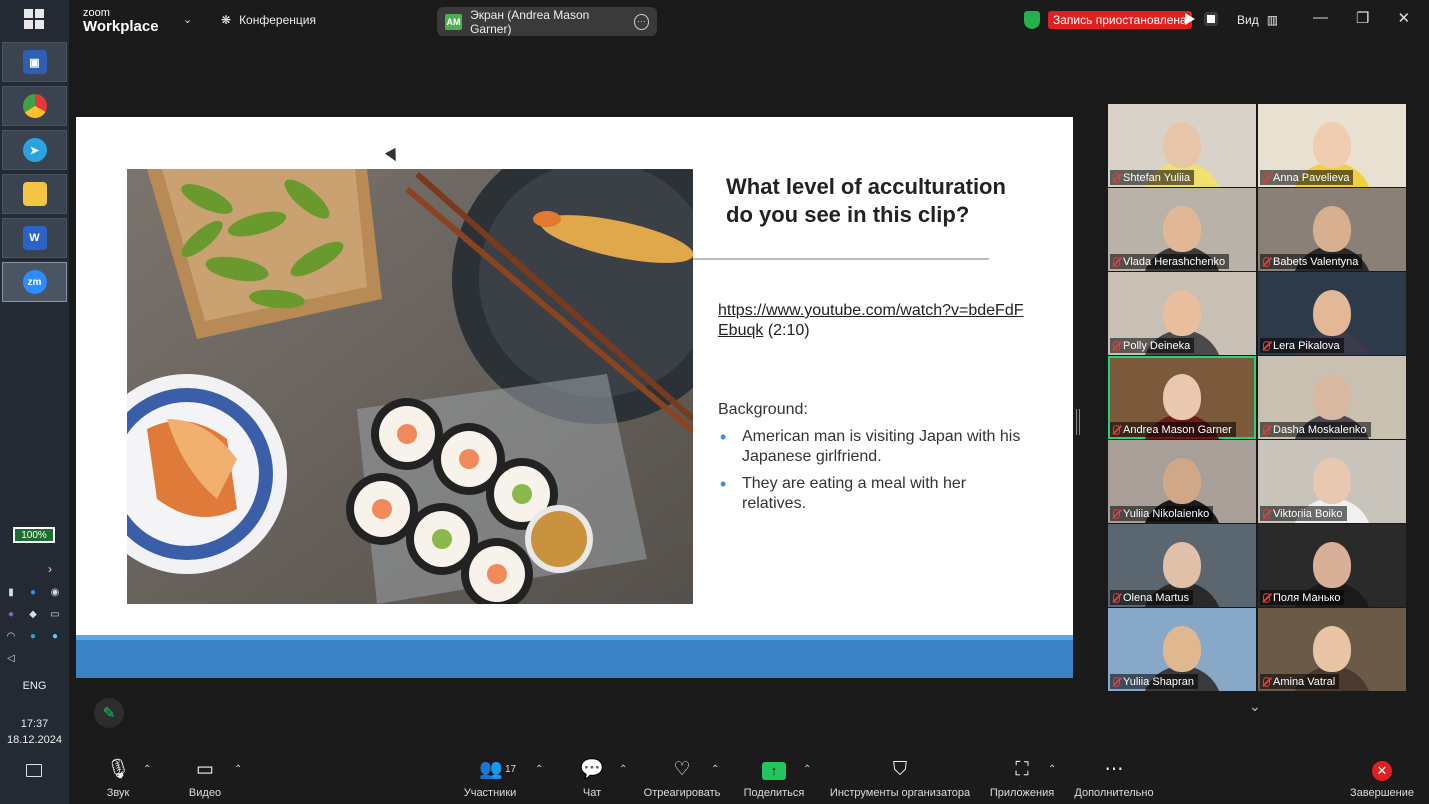  Describe the element at coordinates (118, 778) in the screenshot. I see `audio-button: 🎙 Звук` at that location.